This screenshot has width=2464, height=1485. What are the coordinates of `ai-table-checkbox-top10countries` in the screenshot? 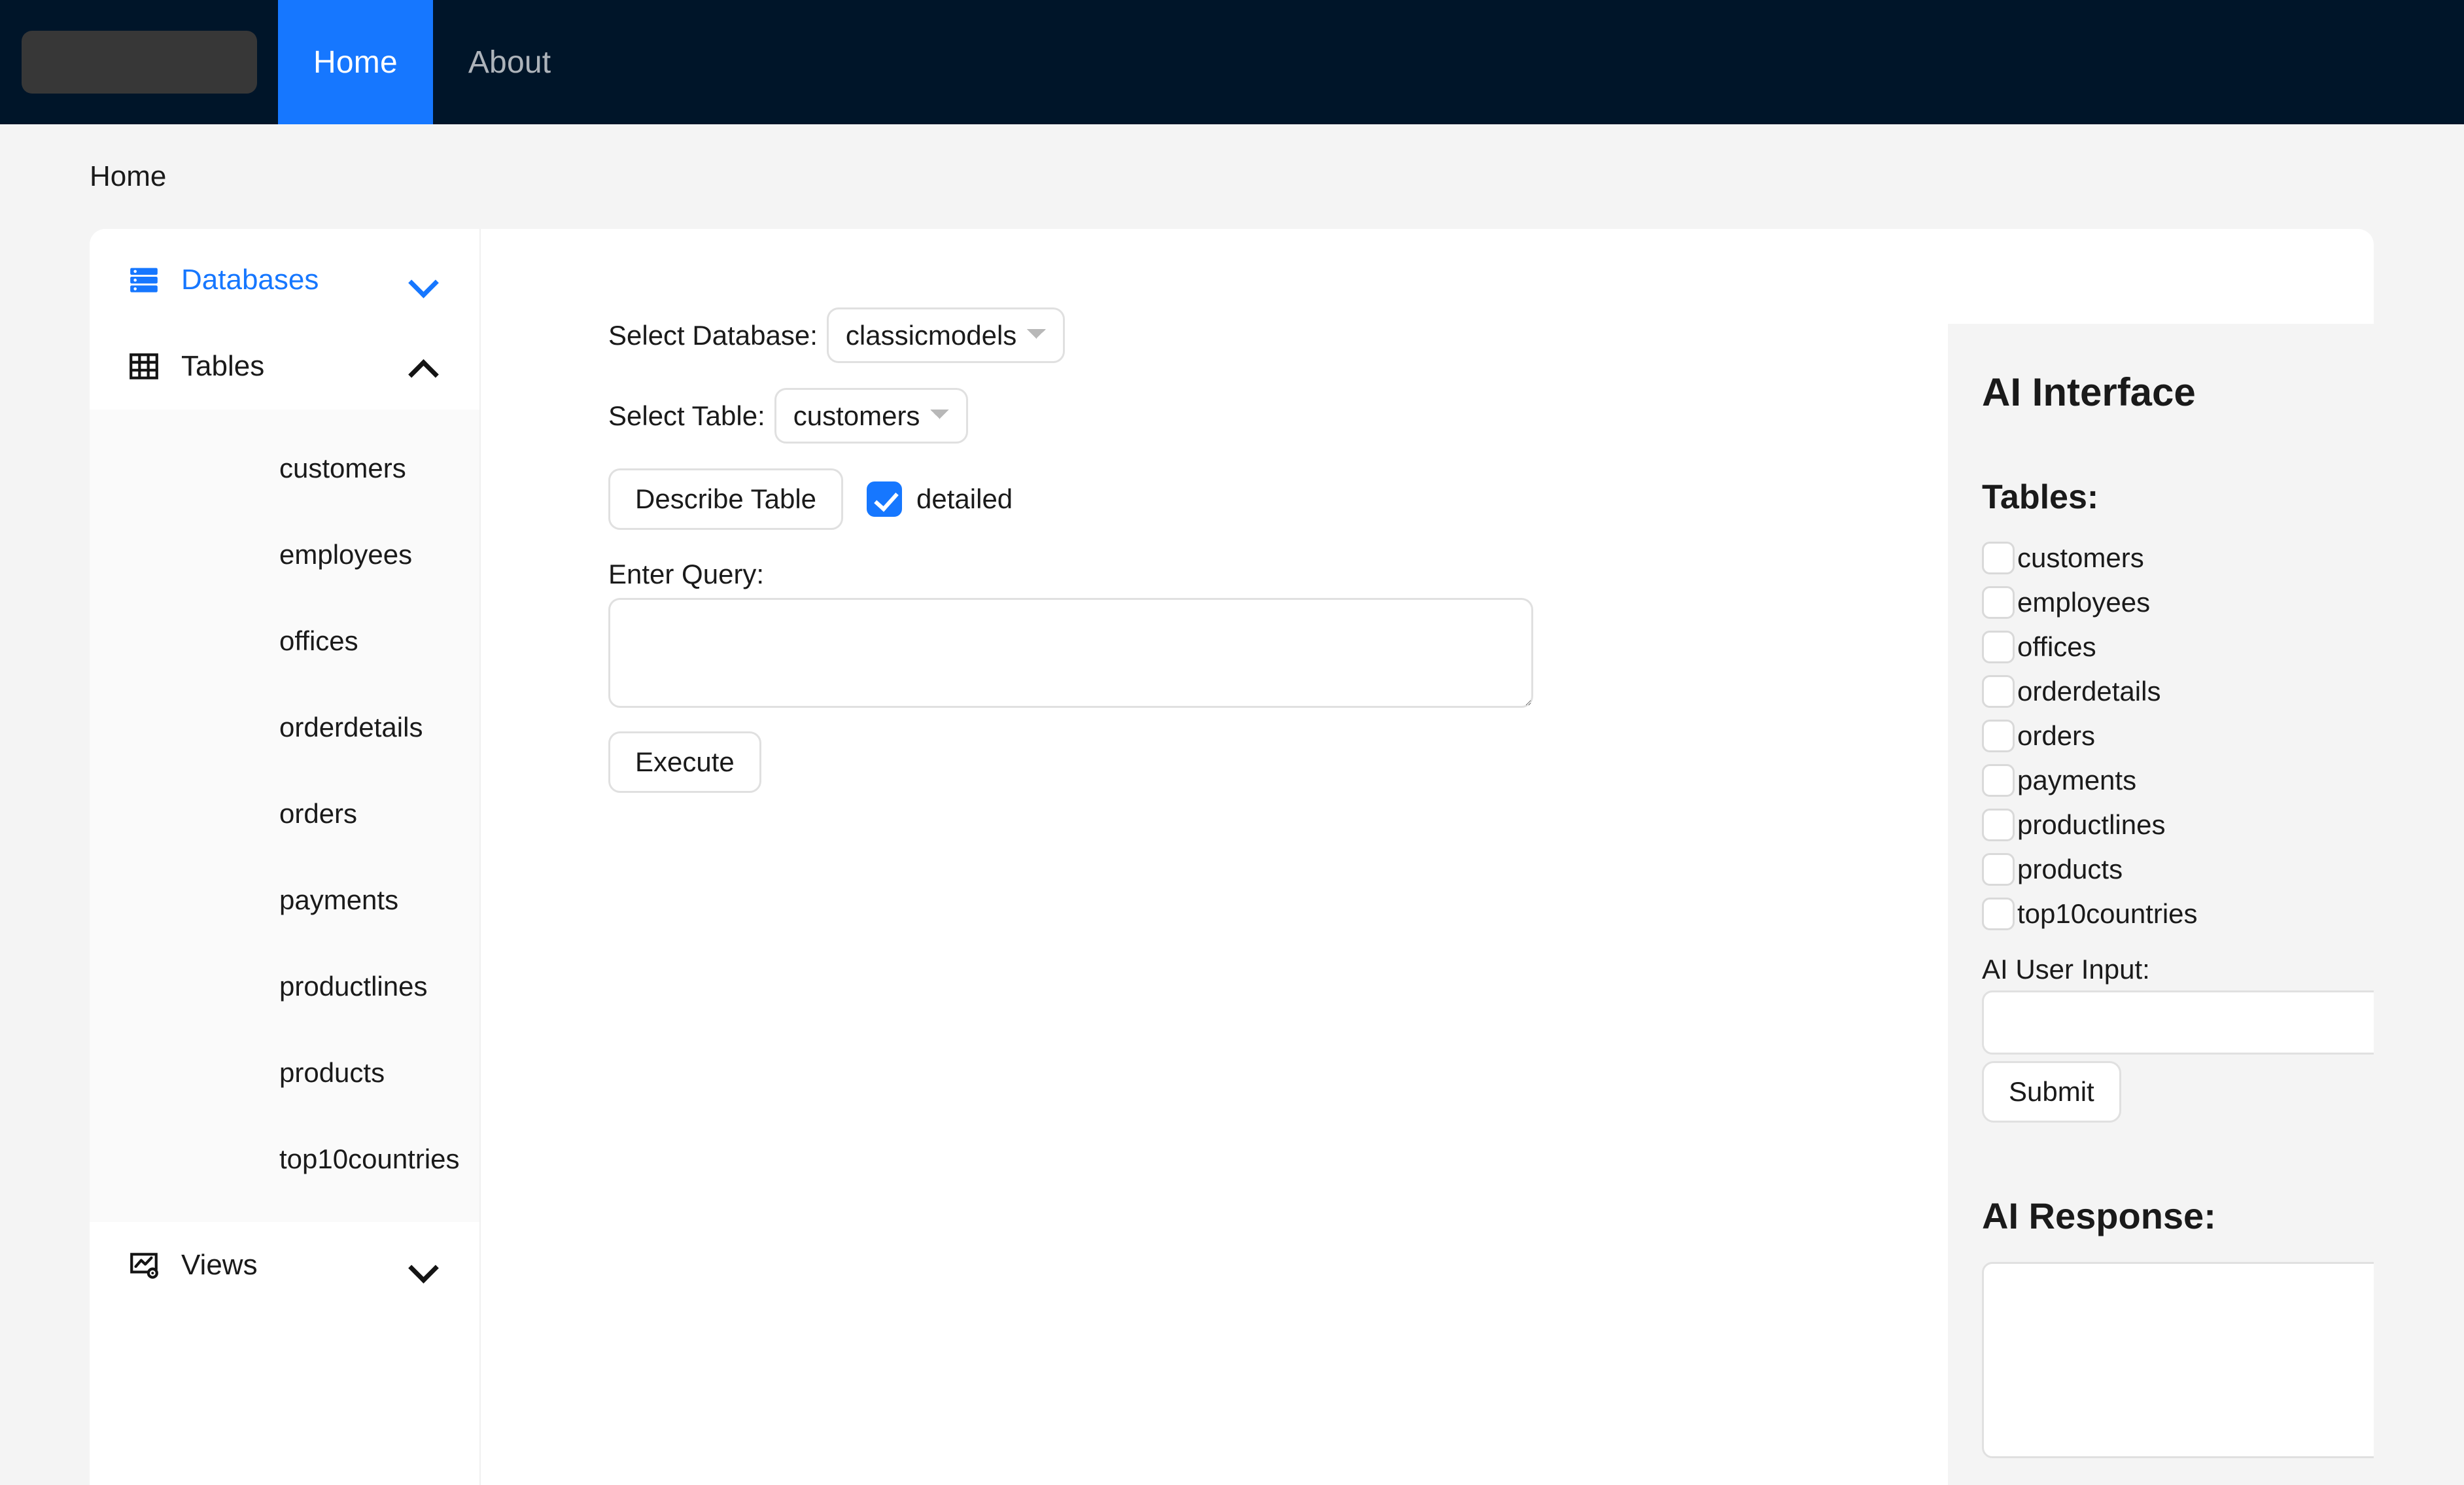 It's located at (1999, 914).